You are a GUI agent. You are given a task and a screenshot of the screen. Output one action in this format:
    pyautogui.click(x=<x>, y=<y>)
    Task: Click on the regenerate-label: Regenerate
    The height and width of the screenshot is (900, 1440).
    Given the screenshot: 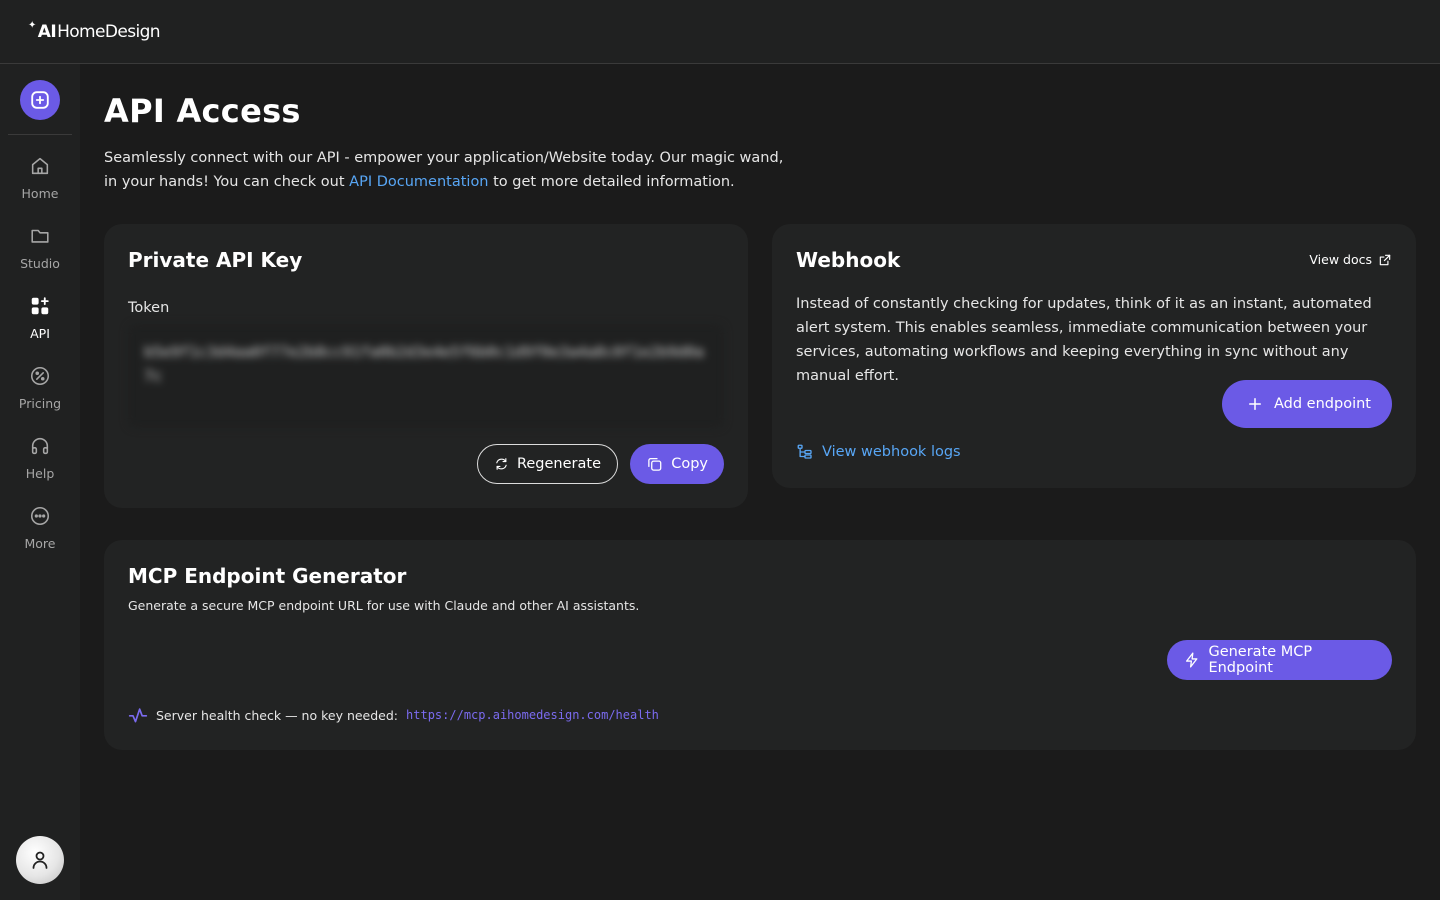 What is the action you would take?
    pyautogui.click(x=558, y=464)
    